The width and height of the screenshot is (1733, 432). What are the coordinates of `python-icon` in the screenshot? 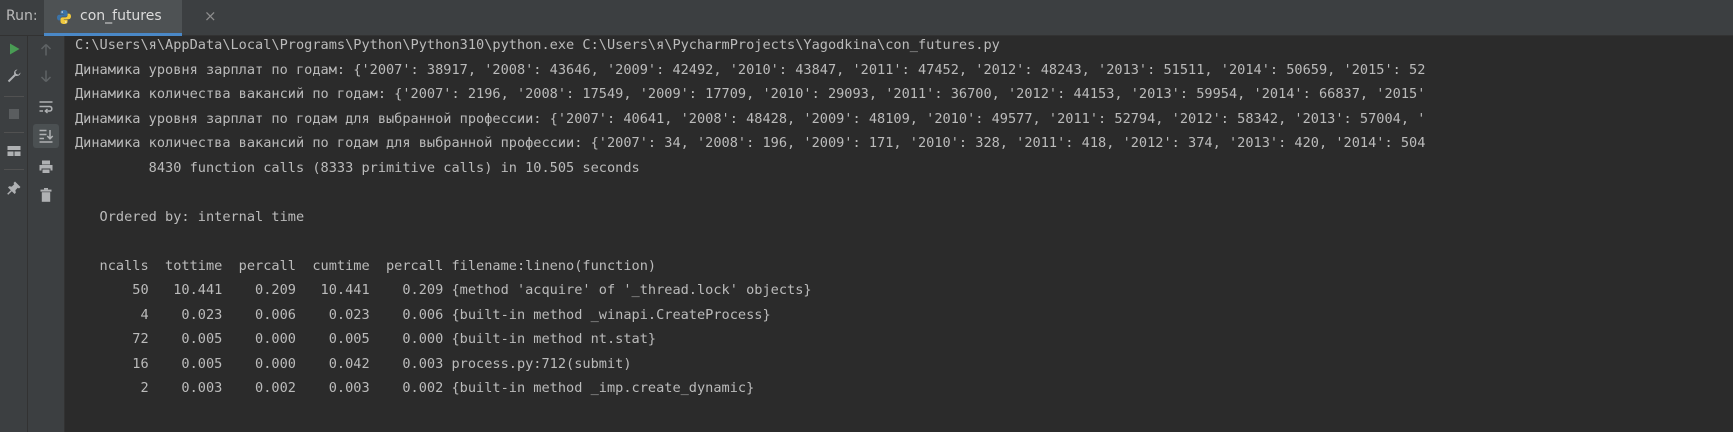 It's located at (64, 17).